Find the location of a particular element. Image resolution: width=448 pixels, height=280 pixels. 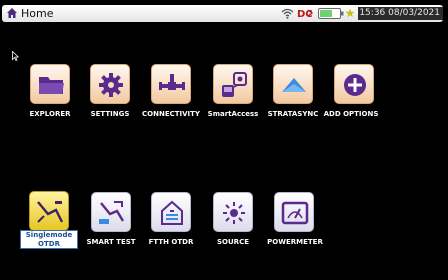

smart-test-label: SMART TEST is located at coordinates (111, 242).